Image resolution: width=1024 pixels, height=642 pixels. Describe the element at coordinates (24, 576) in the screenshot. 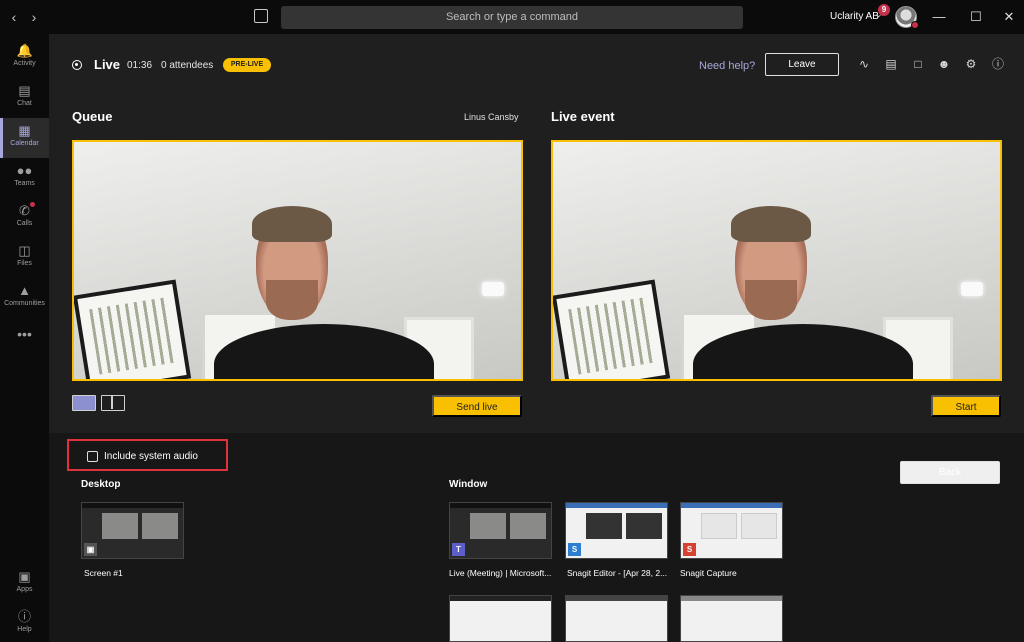

I see `apps-icon: ▣` at that location.